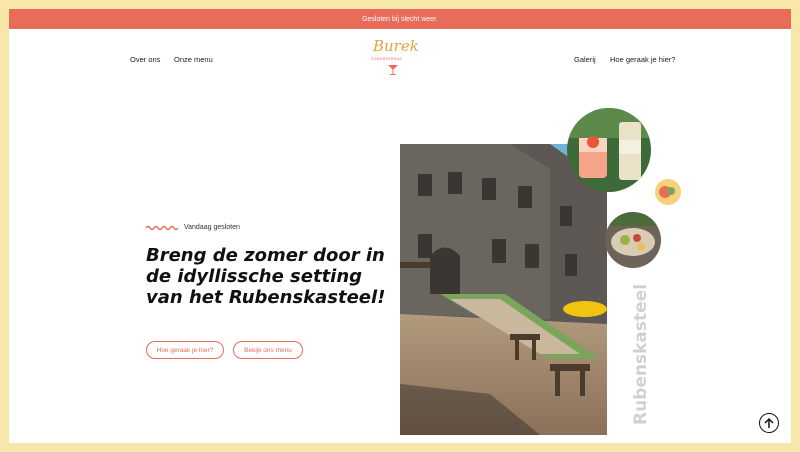 This screenshot has height=452, width=800. Describe the element at coordinates (633, 240) in the screenshot. I see `gallery-circle-food` at that location.